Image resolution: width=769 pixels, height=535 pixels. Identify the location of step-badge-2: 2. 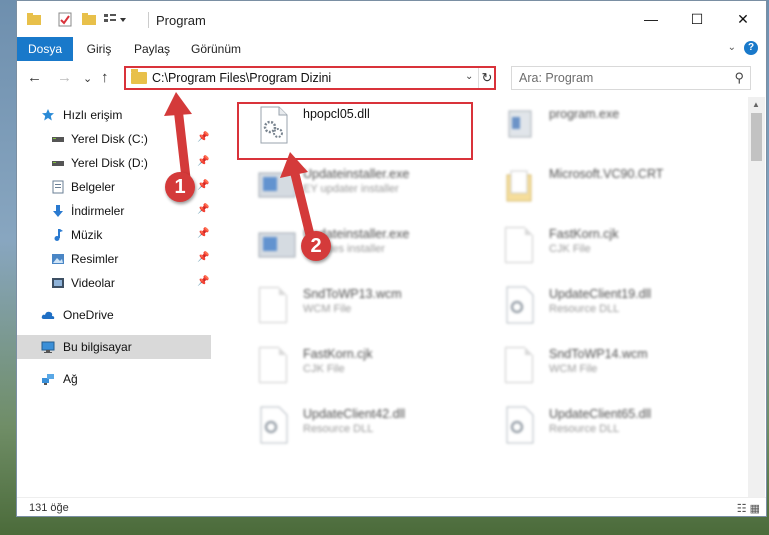
(316, 246).